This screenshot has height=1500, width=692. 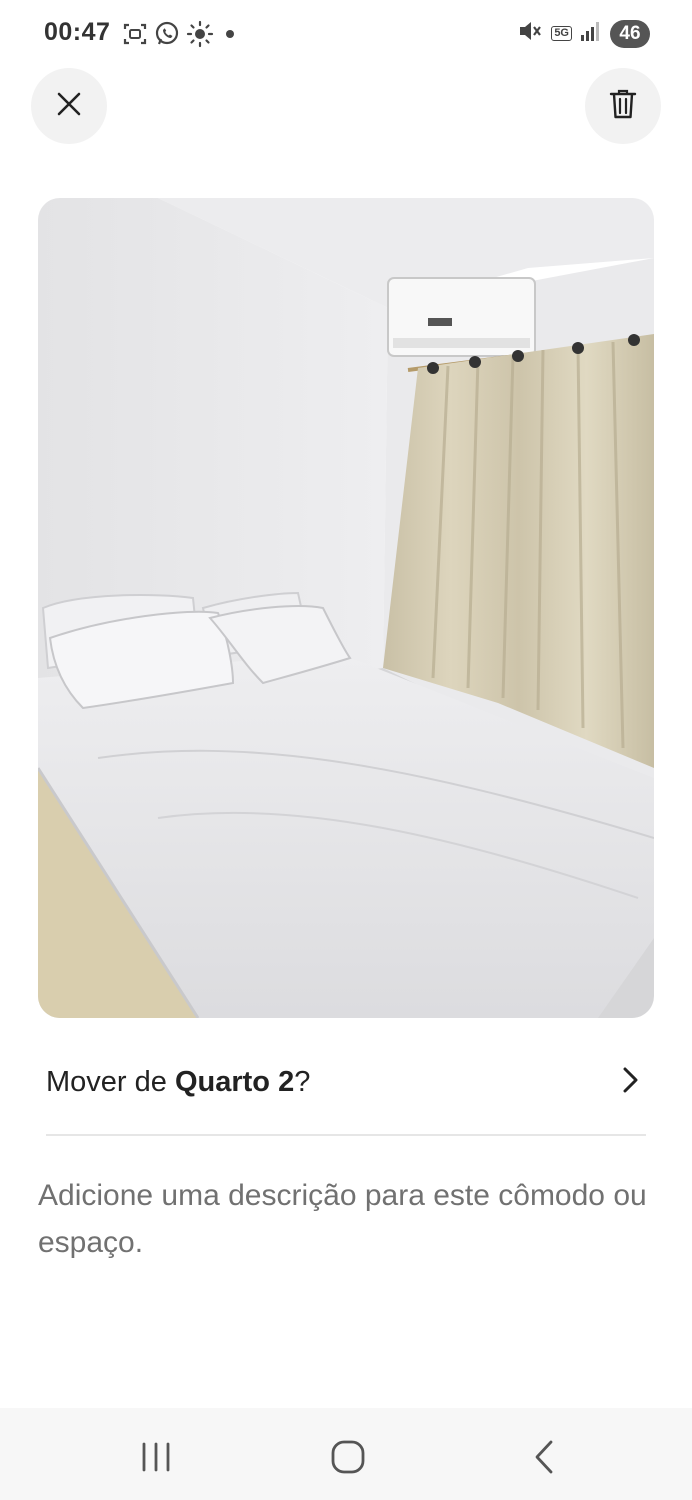 I want to click on delete-button, so click(x=623, y=106).